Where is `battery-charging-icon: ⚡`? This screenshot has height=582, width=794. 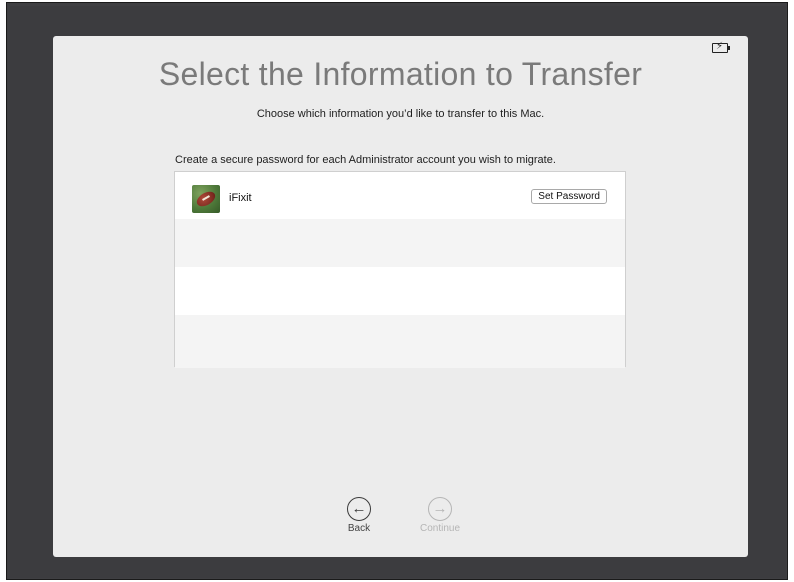
battery-charging-icon: ⚡ is located at coordinates (721, 47).